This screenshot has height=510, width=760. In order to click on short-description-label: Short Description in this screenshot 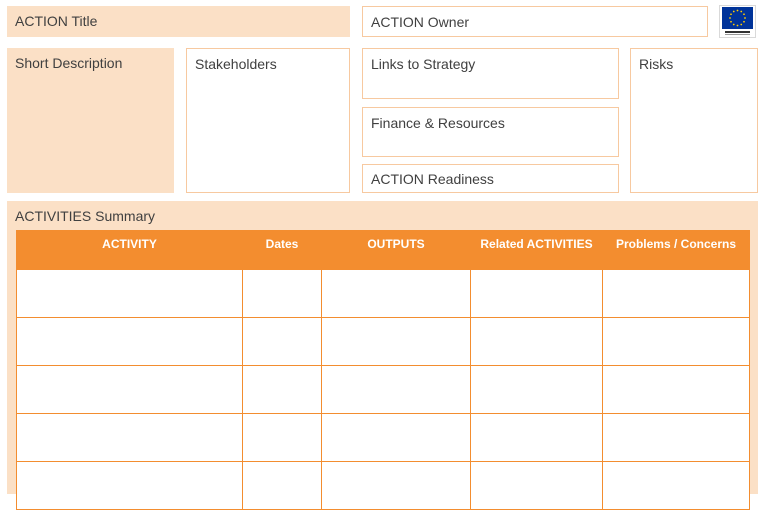, I will do `click(69, 63)`.